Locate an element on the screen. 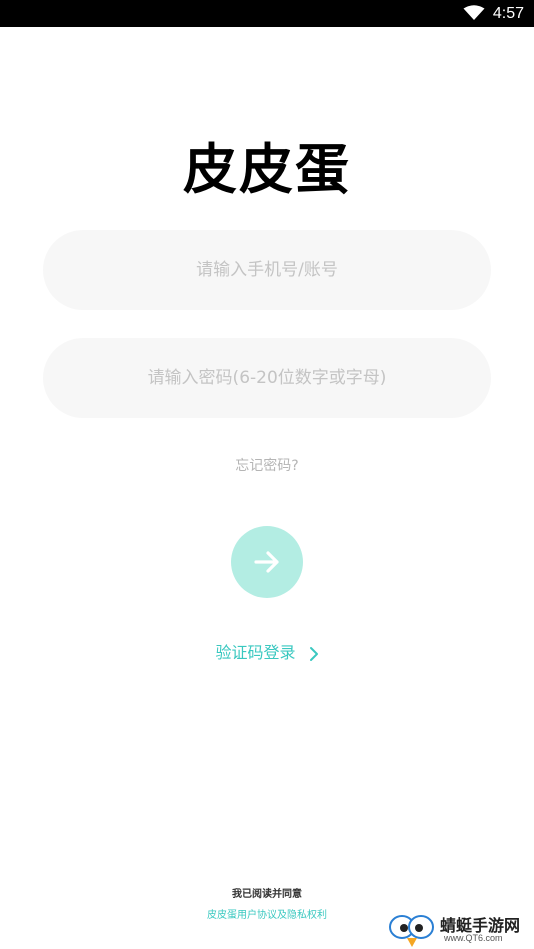  code-login-link: 验证码登录 is located at coordinates (267, 651).